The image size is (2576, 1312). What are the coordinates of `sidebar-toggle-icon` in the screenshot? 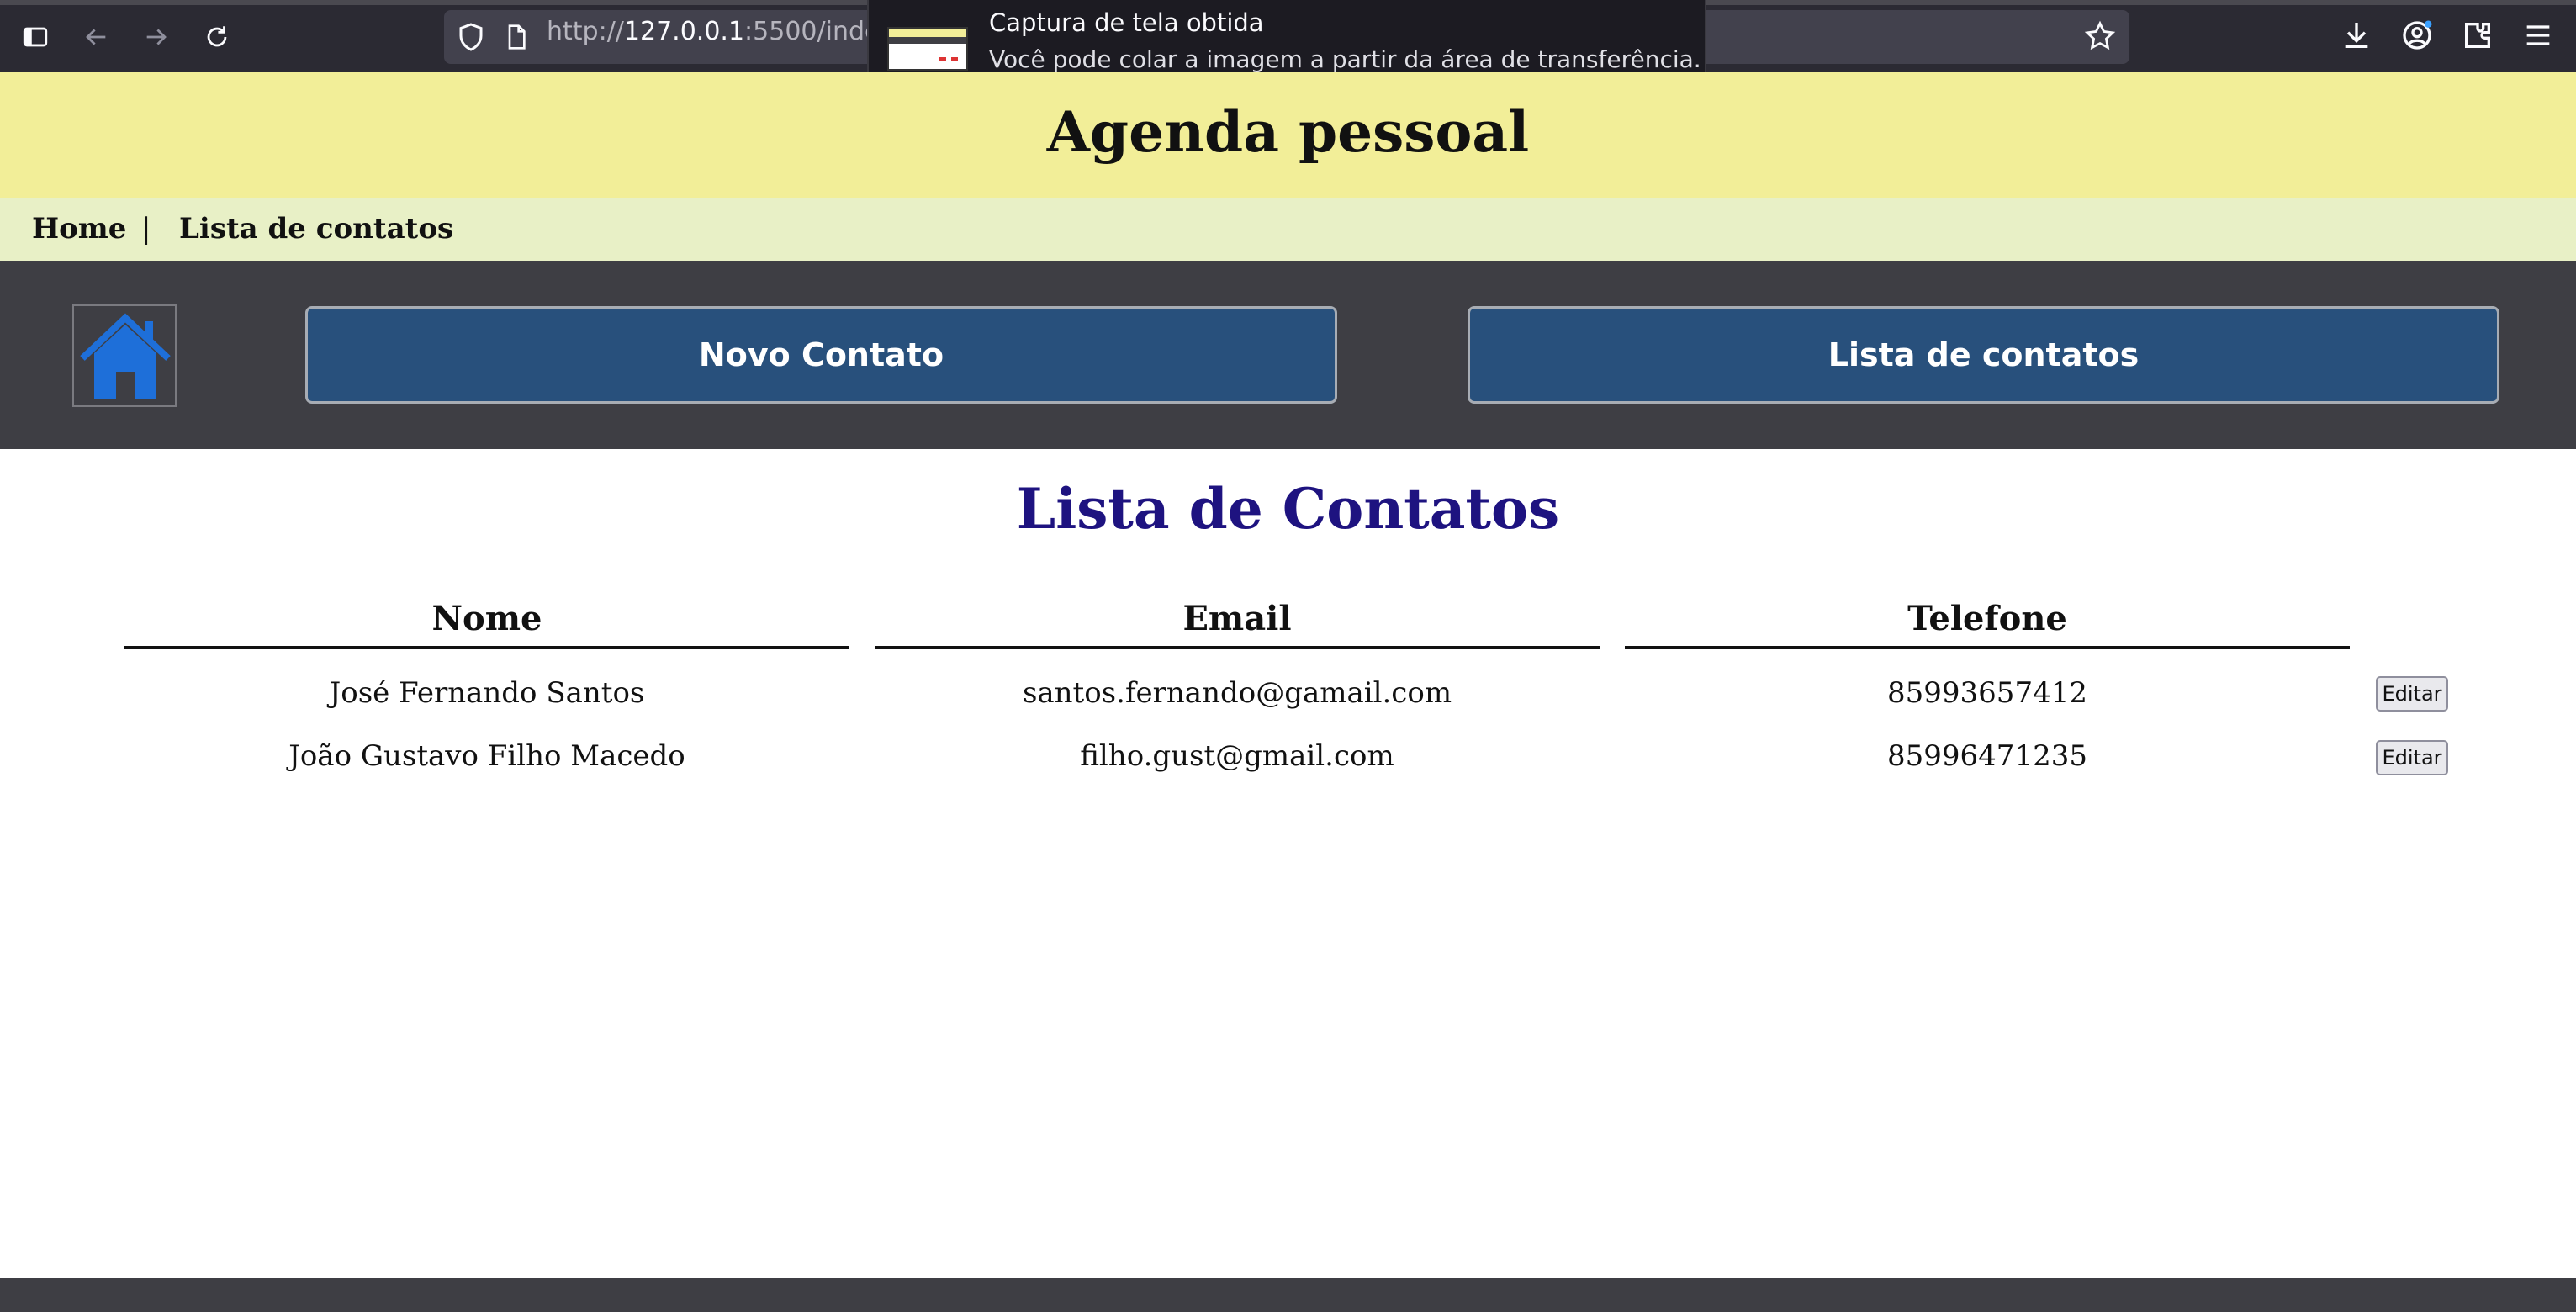 It's located at (35, 37).